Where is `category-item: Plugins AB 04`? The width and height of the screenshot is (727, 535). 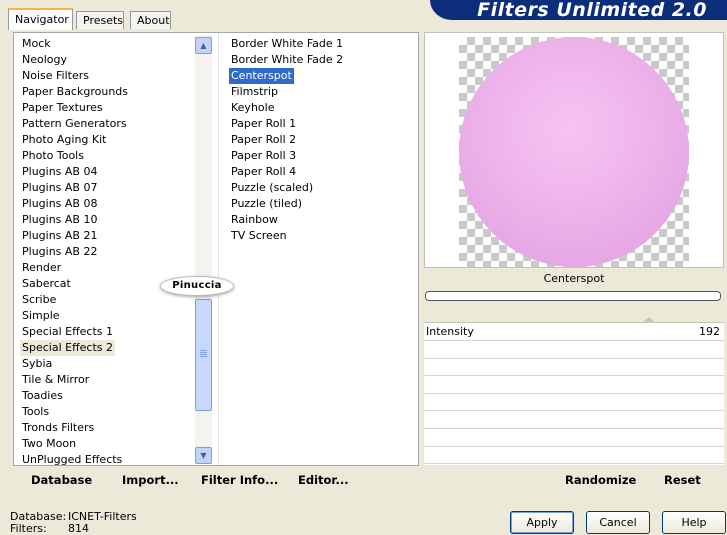
category-item: Plugins AB 04 is located at coordinates (59, 172).